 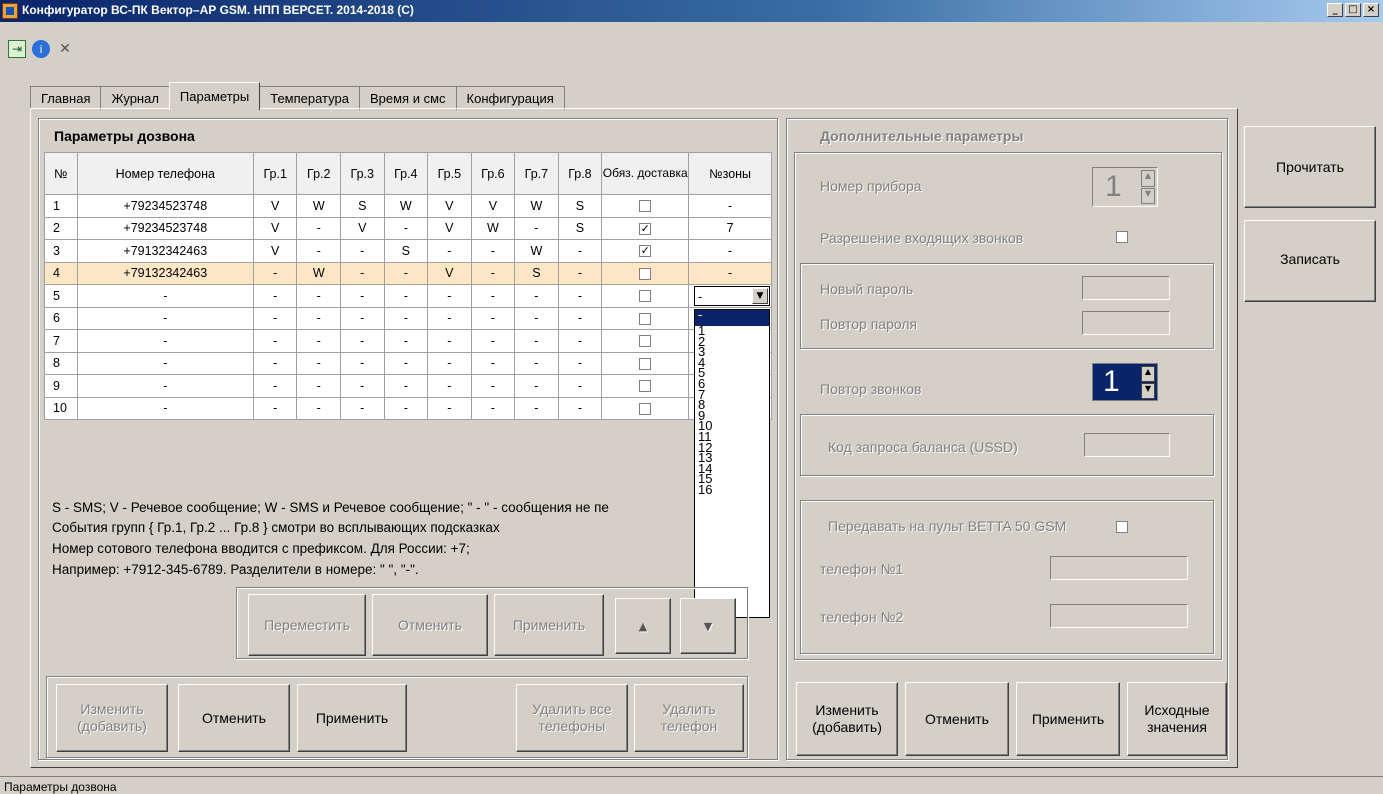 I want to click on delivery-checkbox: ✓, so click(x=645, y=251).